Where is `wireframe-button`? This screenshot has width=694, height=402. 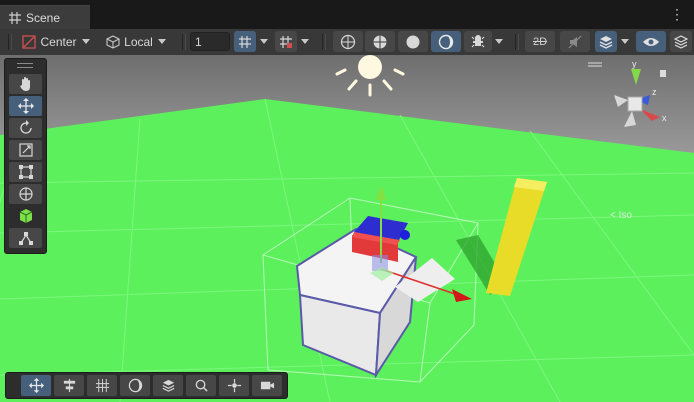
wireframe-button is located at coordinates (348, 41).